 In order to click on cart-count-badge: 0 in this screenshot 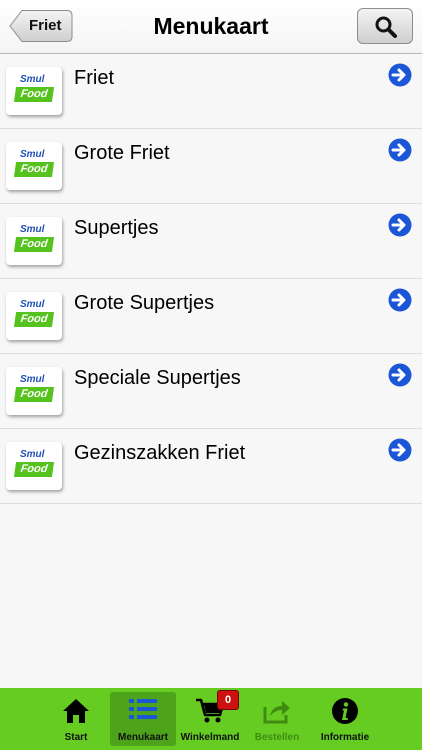, I will do `click(228, 700)`.